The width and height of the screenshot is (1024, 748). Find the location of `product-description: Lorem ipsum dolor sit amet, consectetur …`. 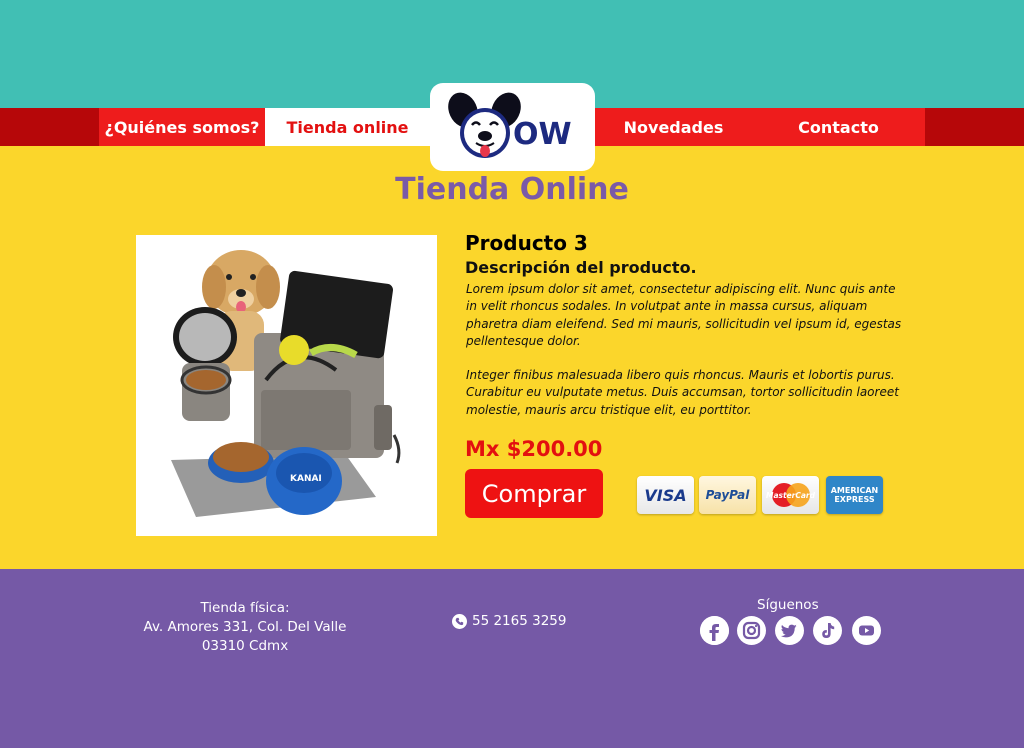

product-description: Lorem ipsum dolor sit amet, consectetur … is located at coordinates (686, 350).